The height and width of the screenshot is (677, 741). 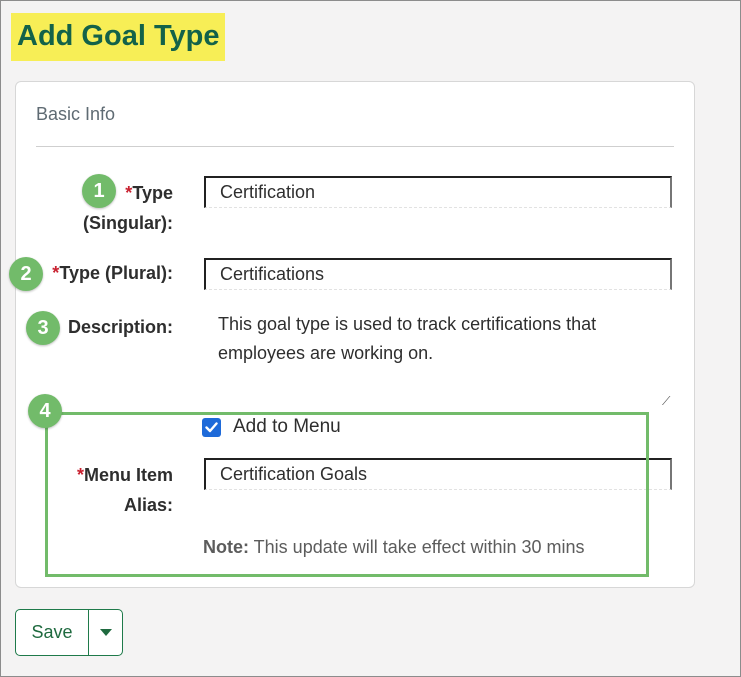 I want to click on page-title: Add Goal Type, so click(x=118, y=37).